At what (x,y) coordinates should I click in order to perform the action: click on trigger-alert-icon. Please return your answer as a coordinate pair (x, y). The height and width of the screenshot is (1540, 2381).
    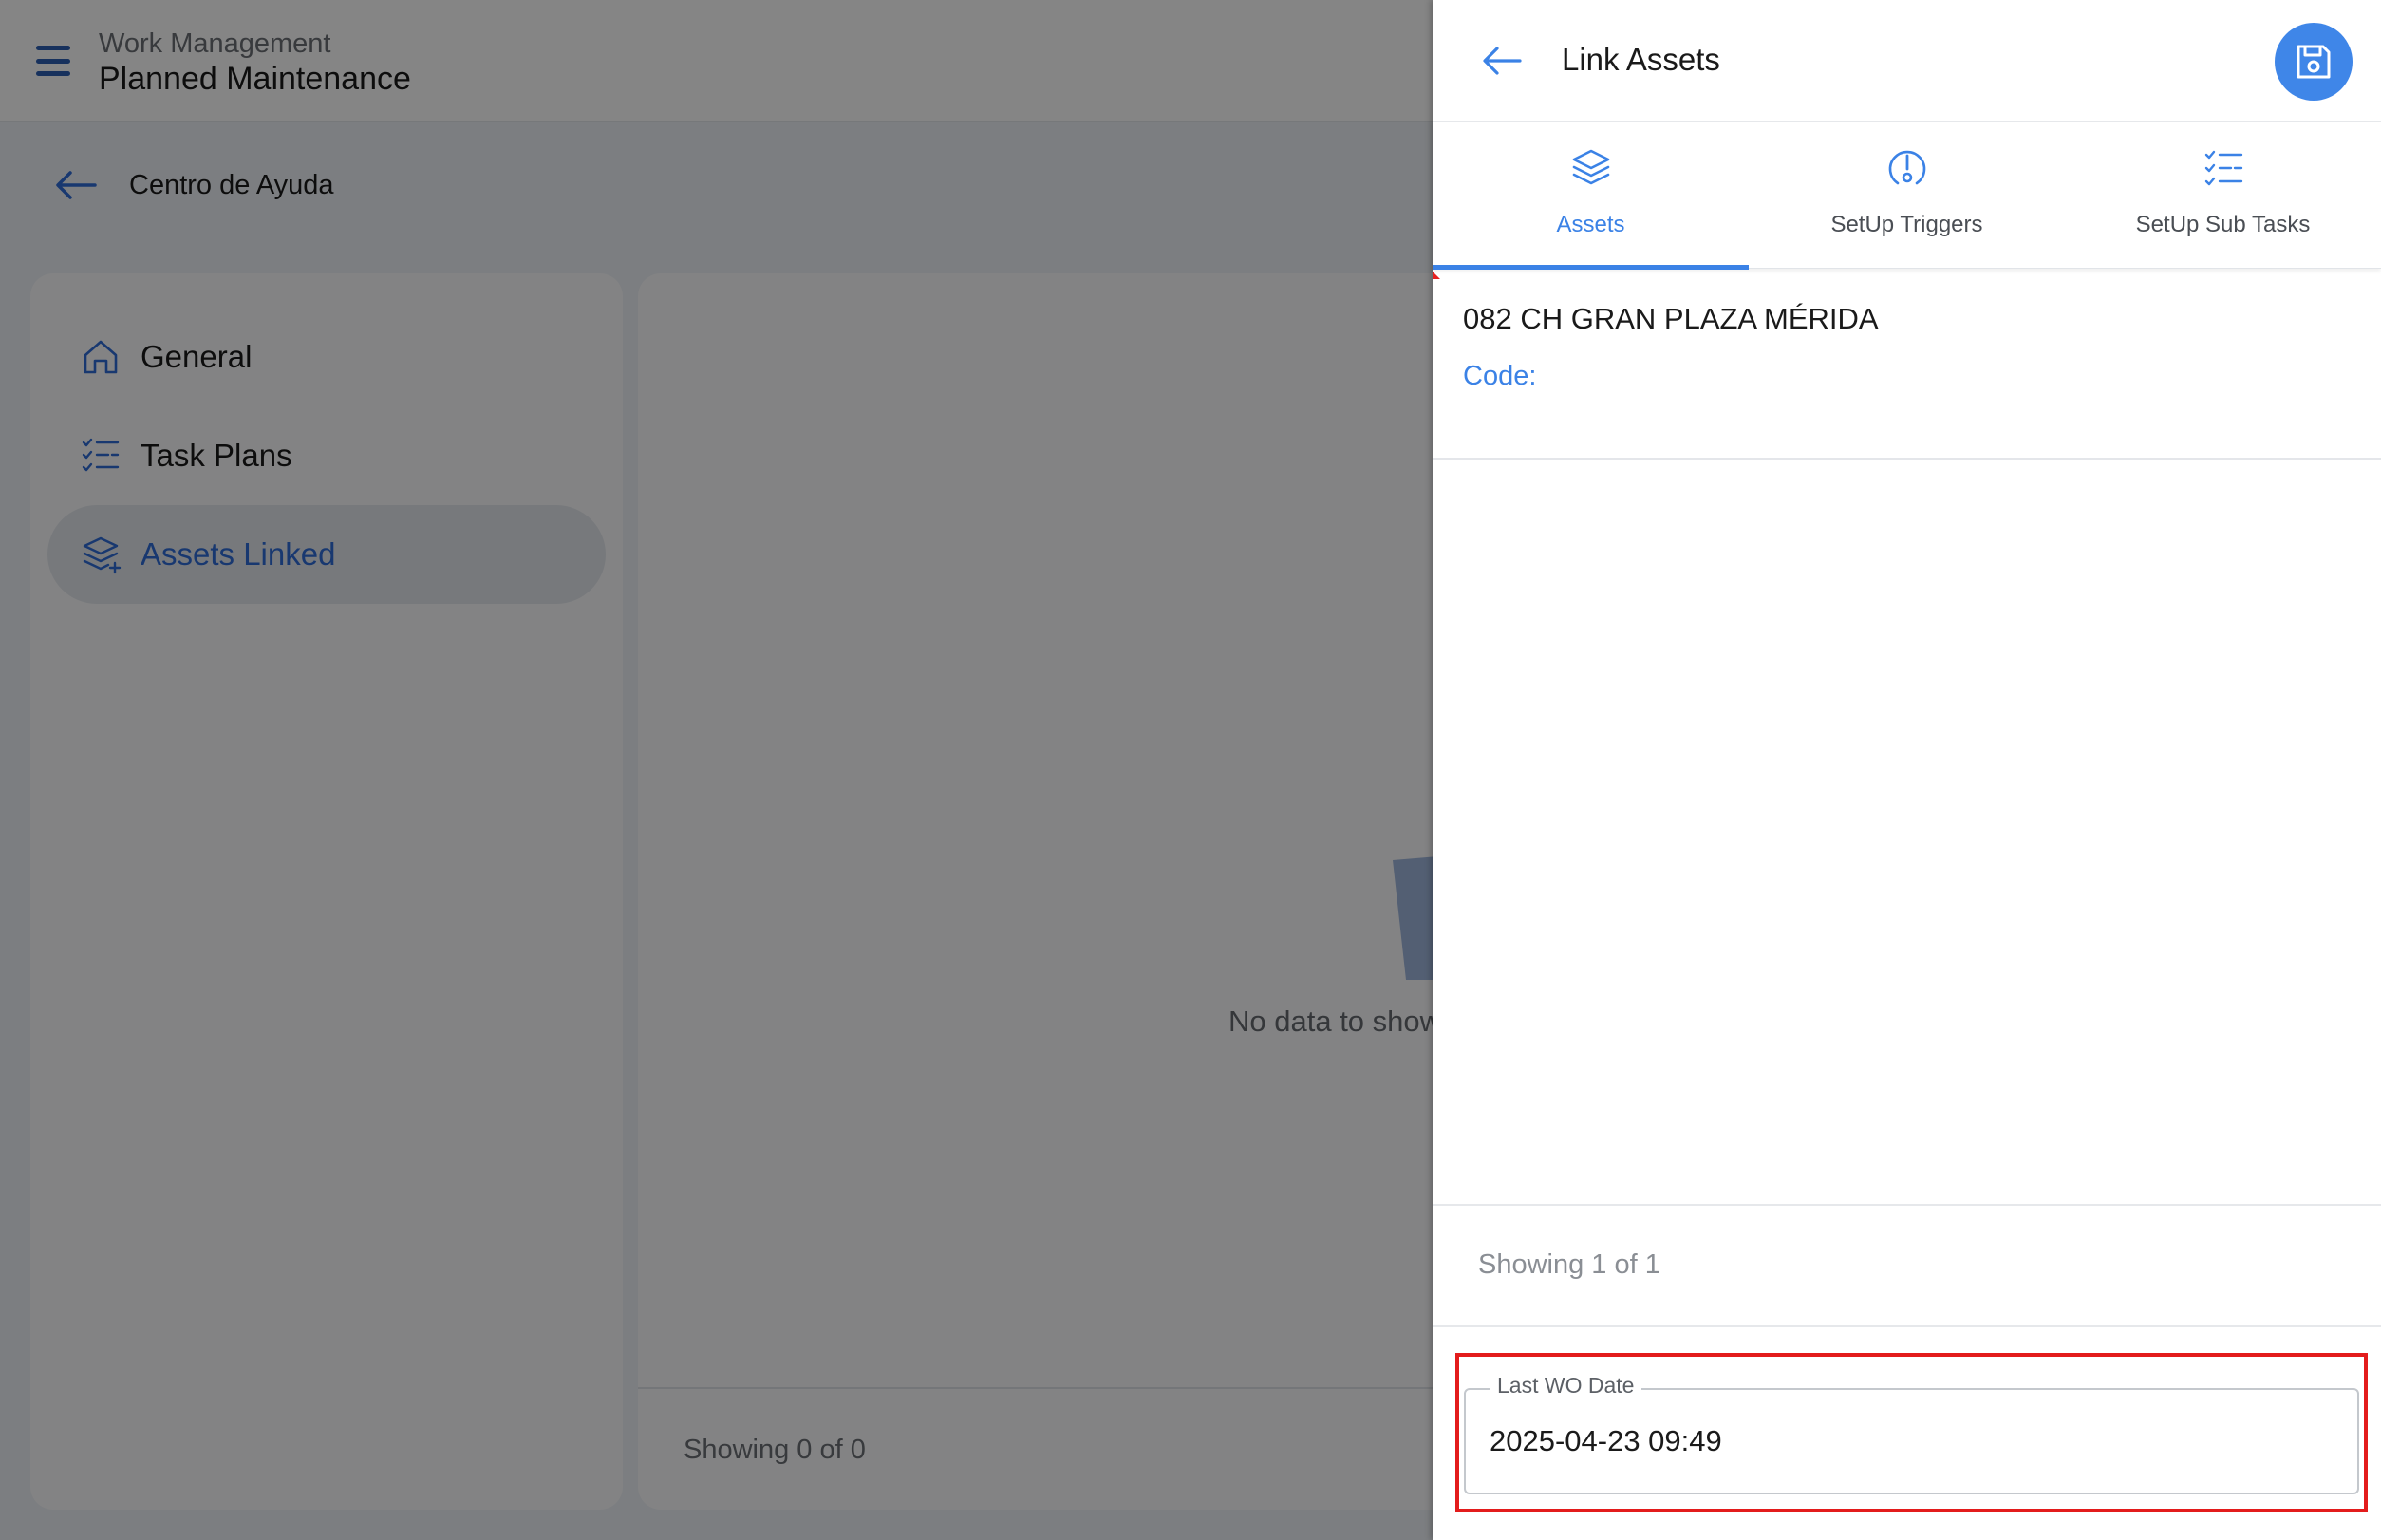
    Looking at the image, I should click on (1906, 168).